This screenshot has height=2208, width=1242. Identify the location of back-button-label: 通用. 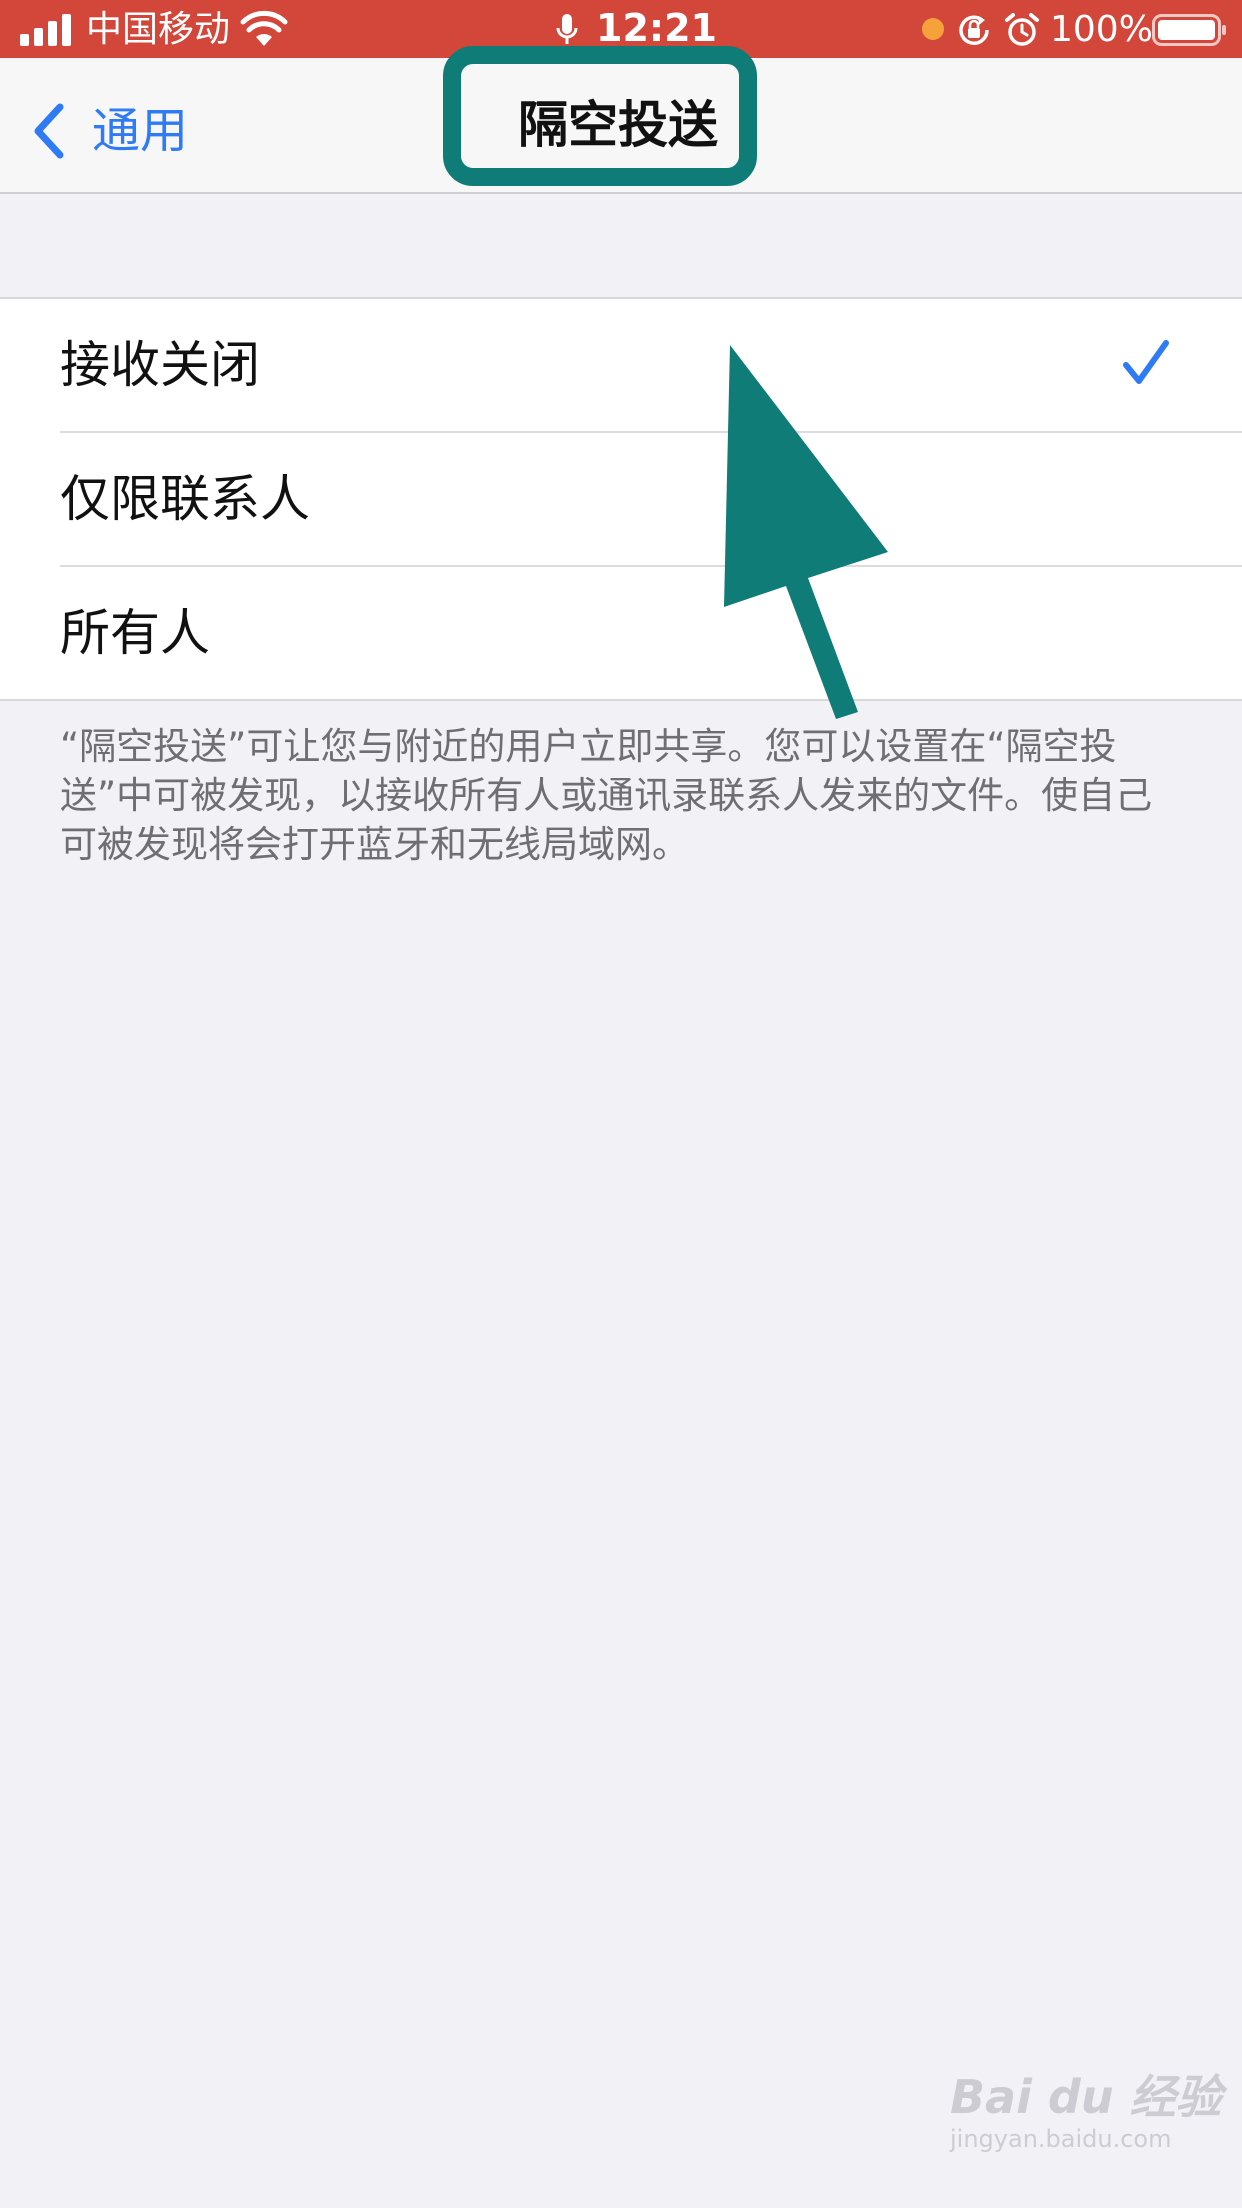
(140, 131).